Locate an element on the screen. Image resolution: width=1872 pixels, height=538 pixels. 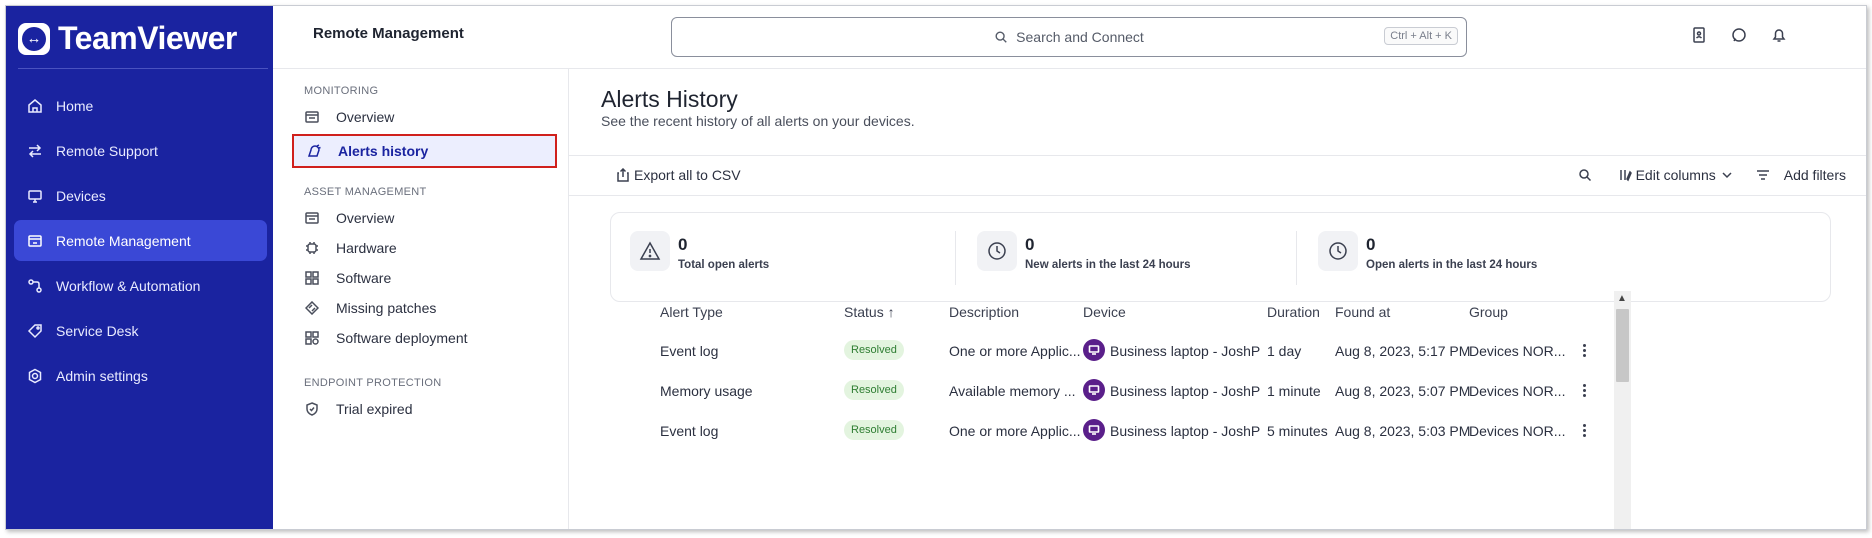
column-header-description: Description is located at coordinates (984, 312).